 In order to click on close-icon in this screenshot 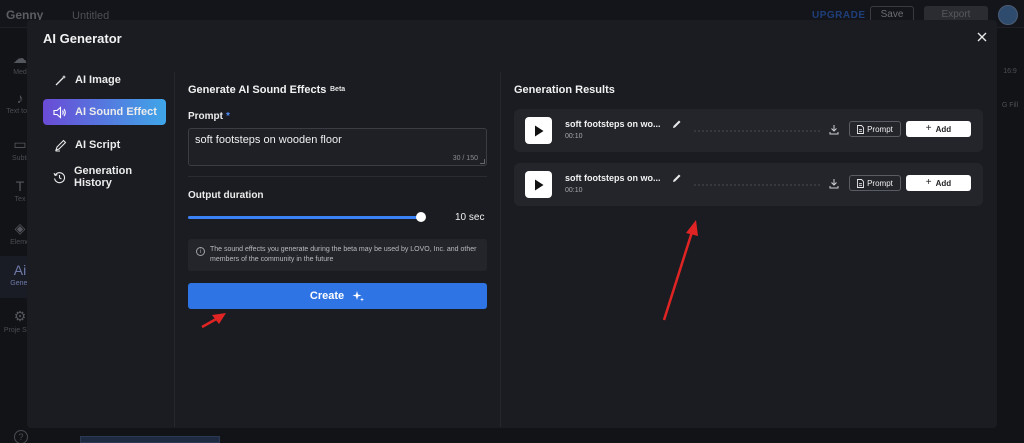, I will do `click(982, 37)`.